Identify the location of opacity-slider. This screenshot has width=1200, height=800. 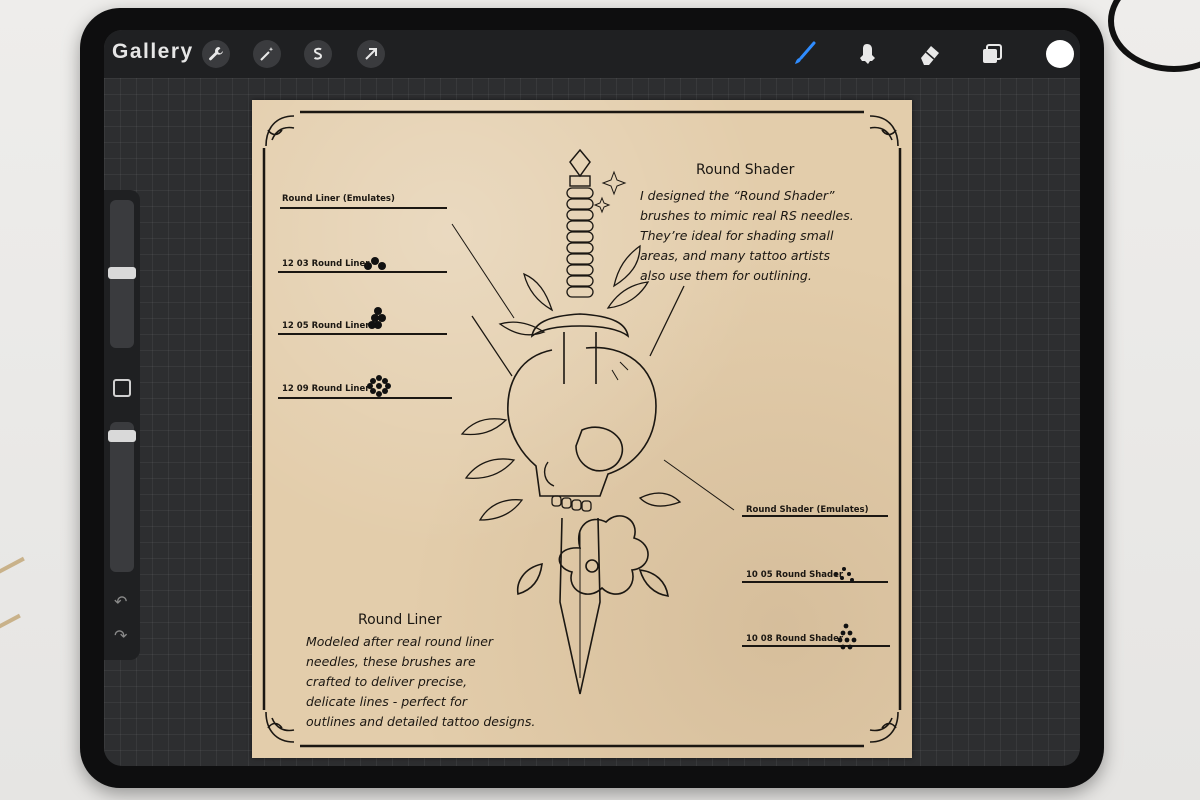
(122, 497).